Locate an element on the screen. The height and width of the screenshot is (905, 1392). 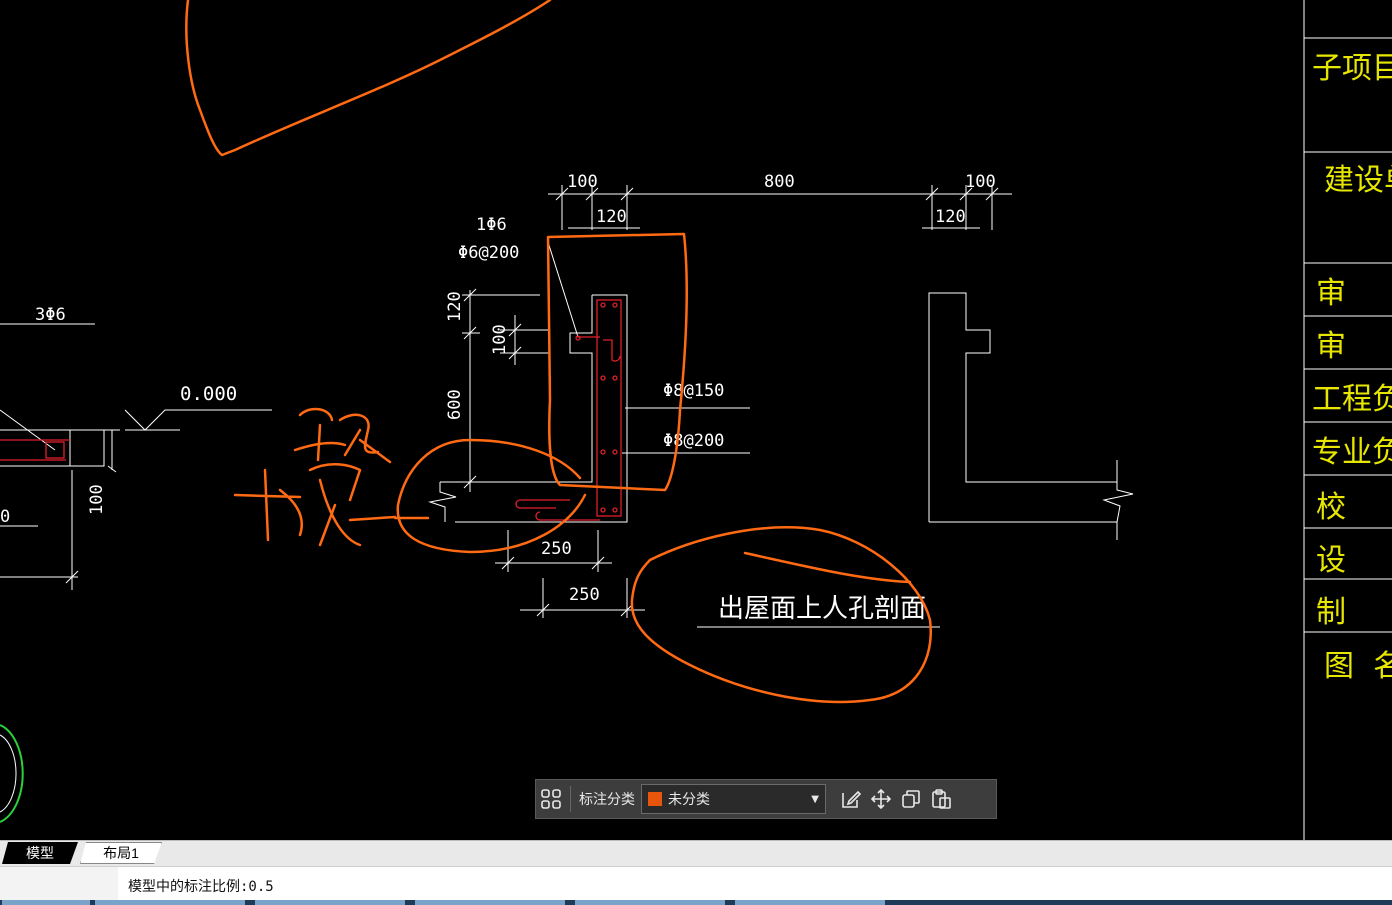
move-button is located at coordinates (881, 799).